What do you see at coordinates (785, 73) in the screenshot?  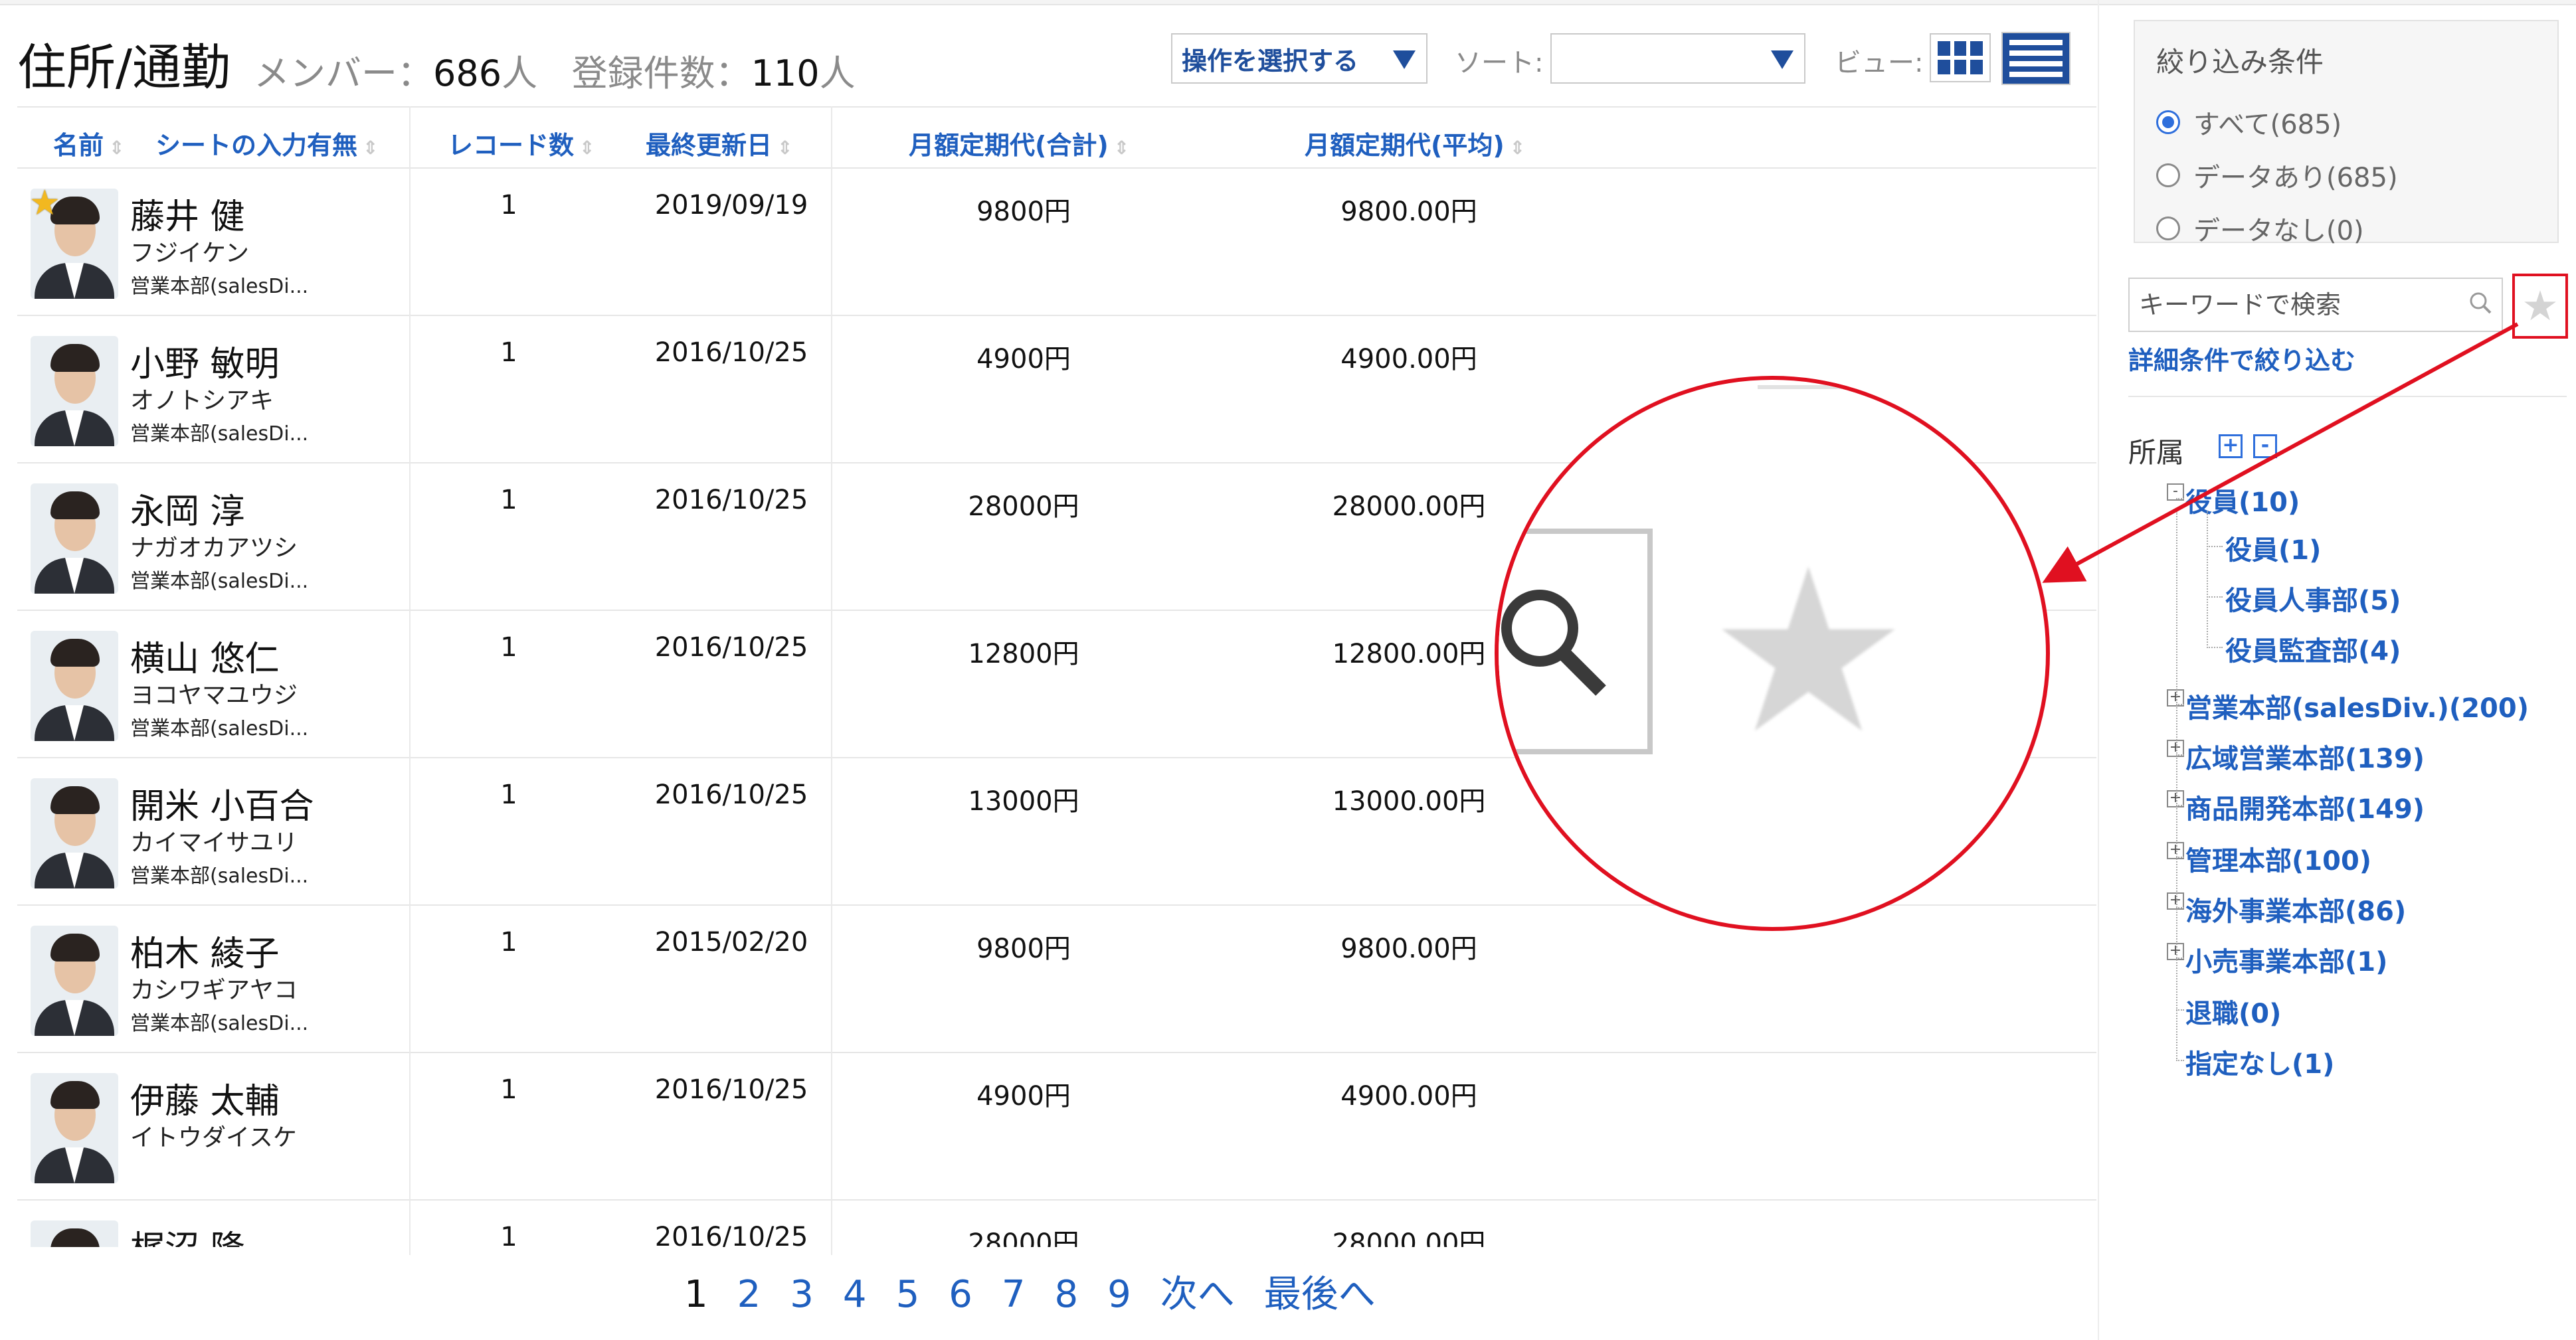 I see `records-count: 110` at bounding box center [785, 73].